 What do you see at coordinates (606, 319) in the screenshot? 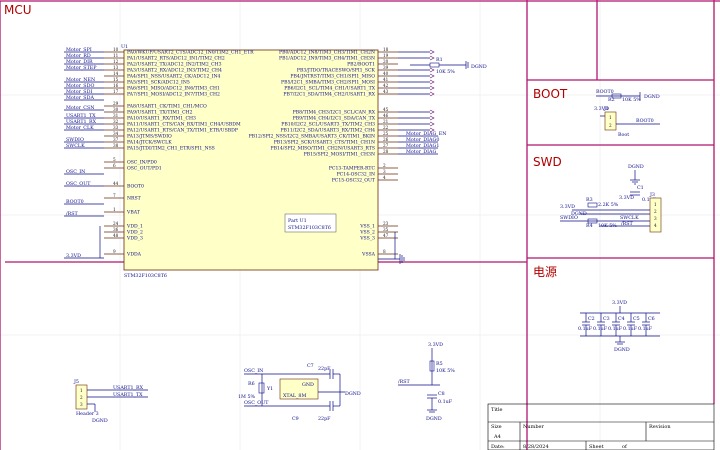
I see `power-cap-ref: C3` at bounding box center [606, 319].